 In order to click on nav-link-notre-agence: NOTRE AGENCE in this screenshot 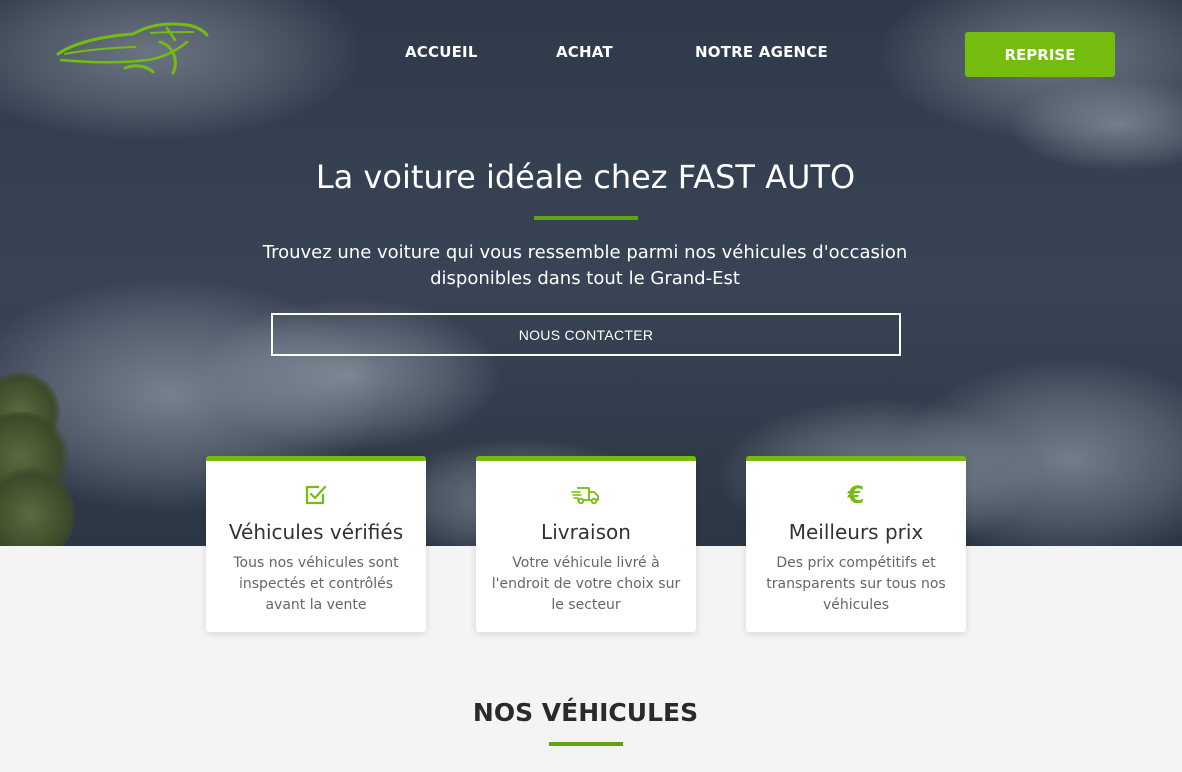, I will do `click(761, 52)`.